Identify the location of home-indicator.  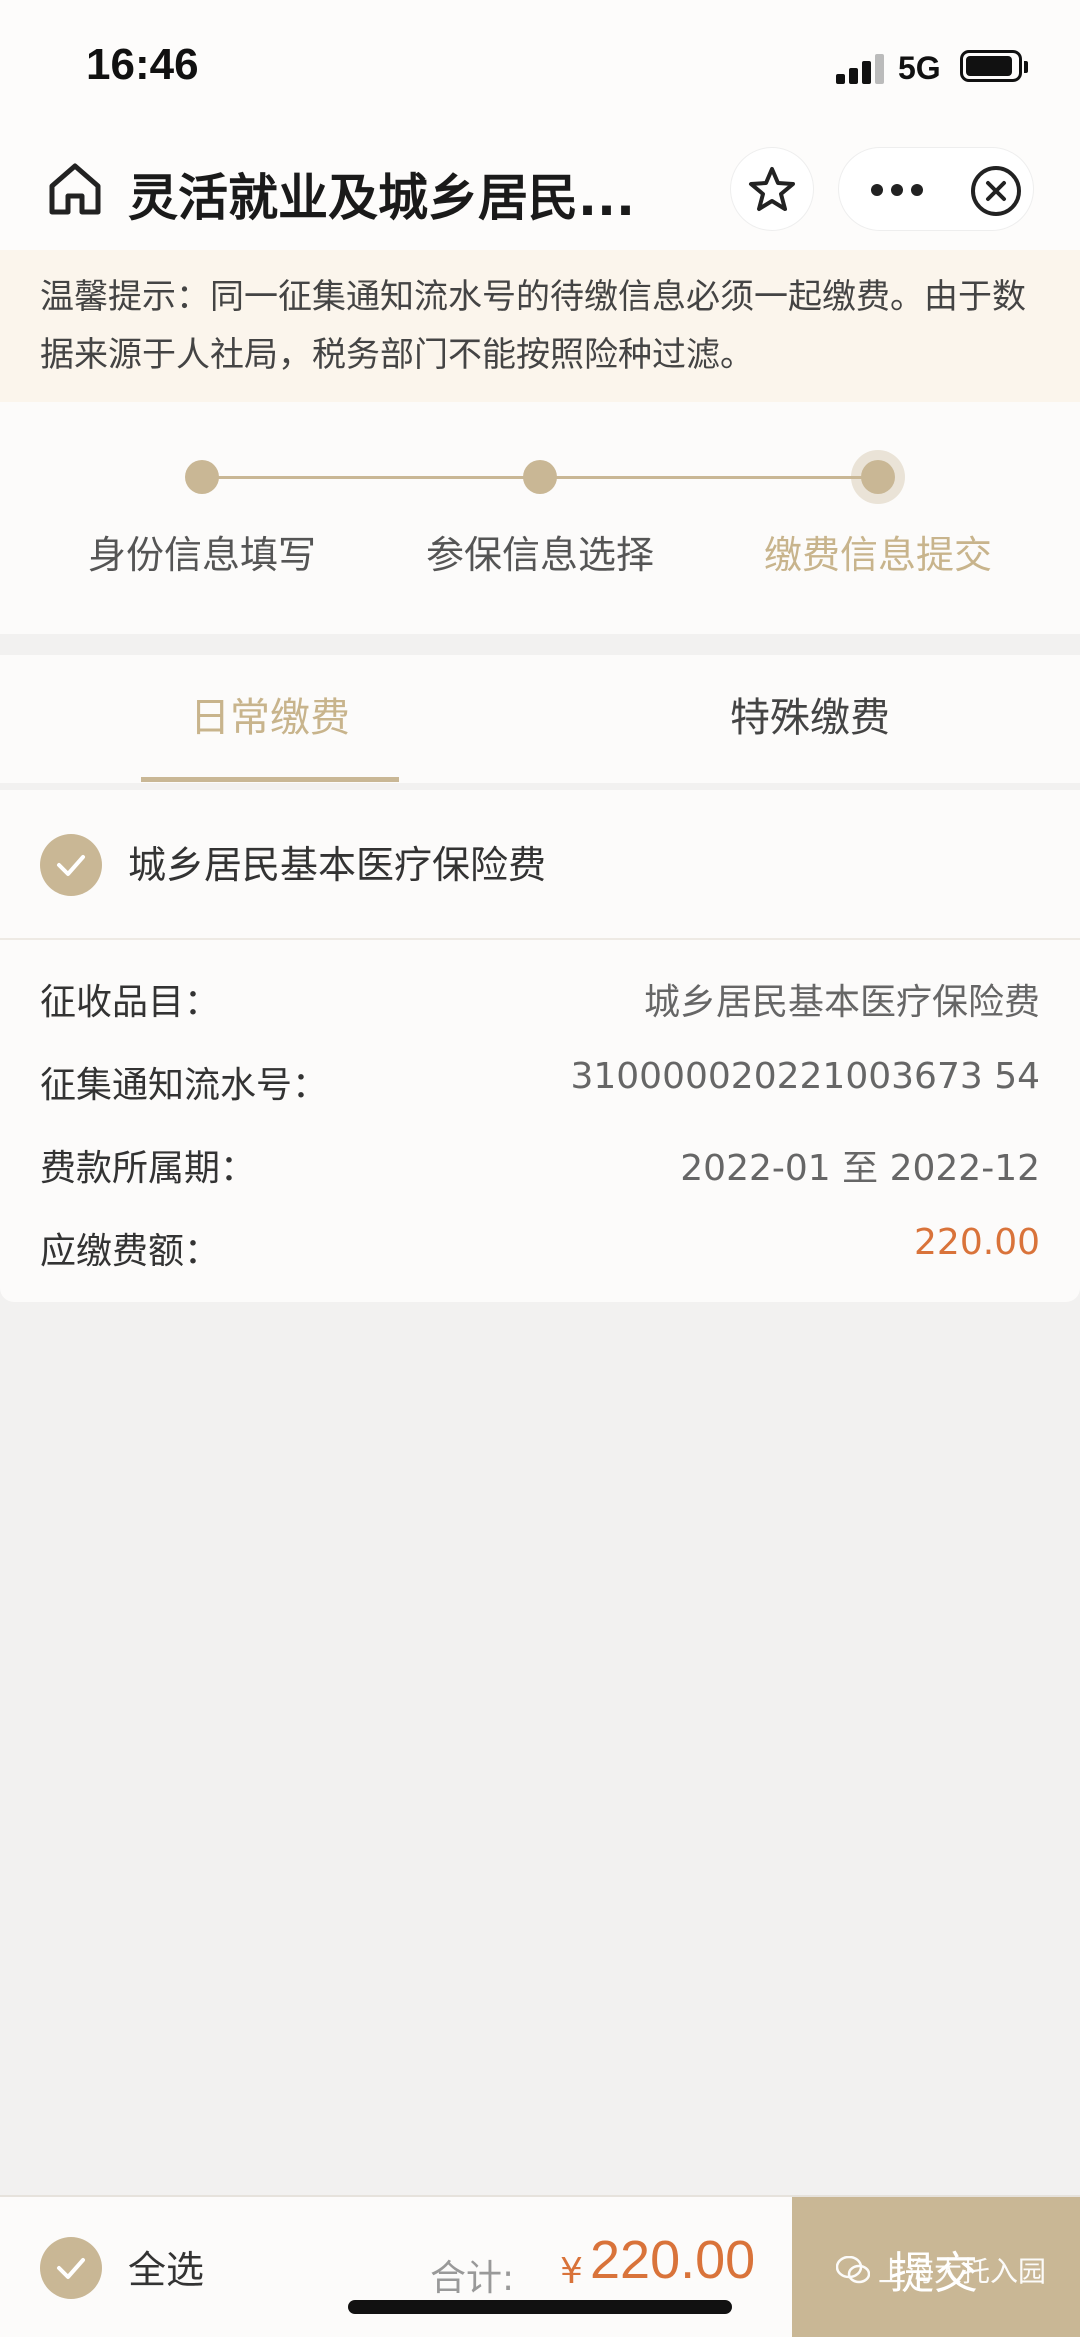
(540, 2307).